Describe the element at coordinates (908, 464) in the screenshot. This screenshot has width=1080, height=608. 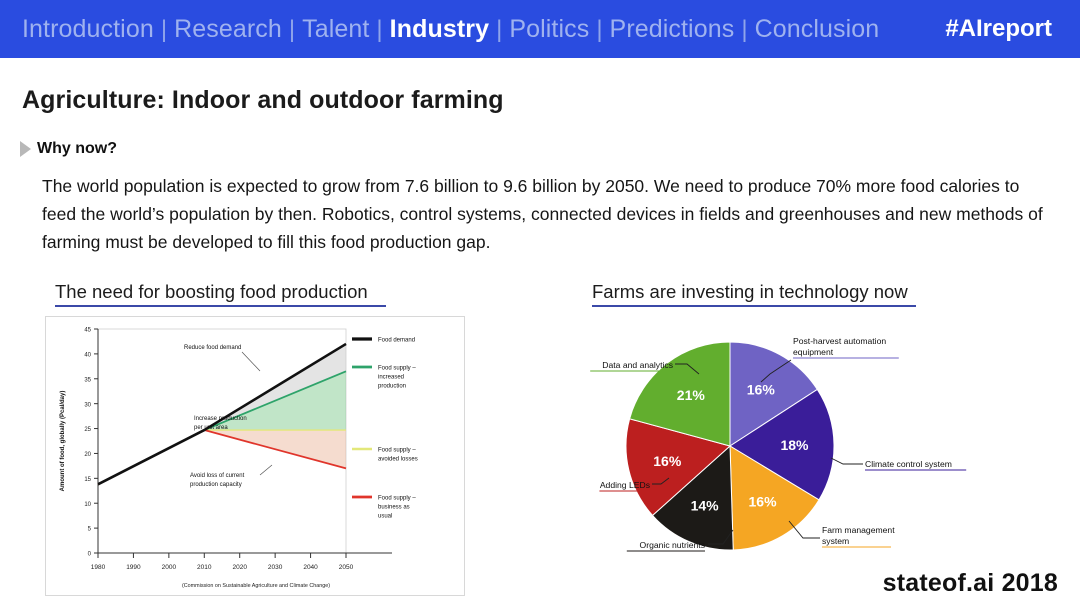
I see `pie-callout-label-1: Climate control system` at that location.